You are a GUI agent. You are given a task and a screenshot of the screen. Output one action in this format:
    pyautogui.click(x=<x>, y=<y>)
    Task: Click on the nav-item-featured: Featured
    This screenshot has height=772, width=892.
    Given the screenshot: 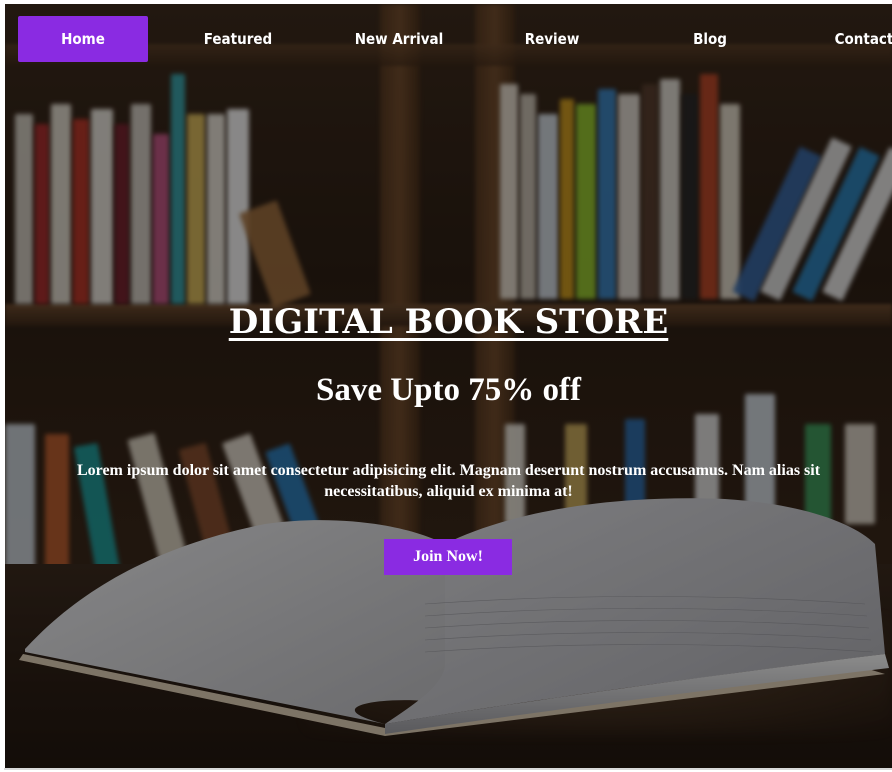 What is the action you would take?
    pyautogui.click(x=238, y=39)
    